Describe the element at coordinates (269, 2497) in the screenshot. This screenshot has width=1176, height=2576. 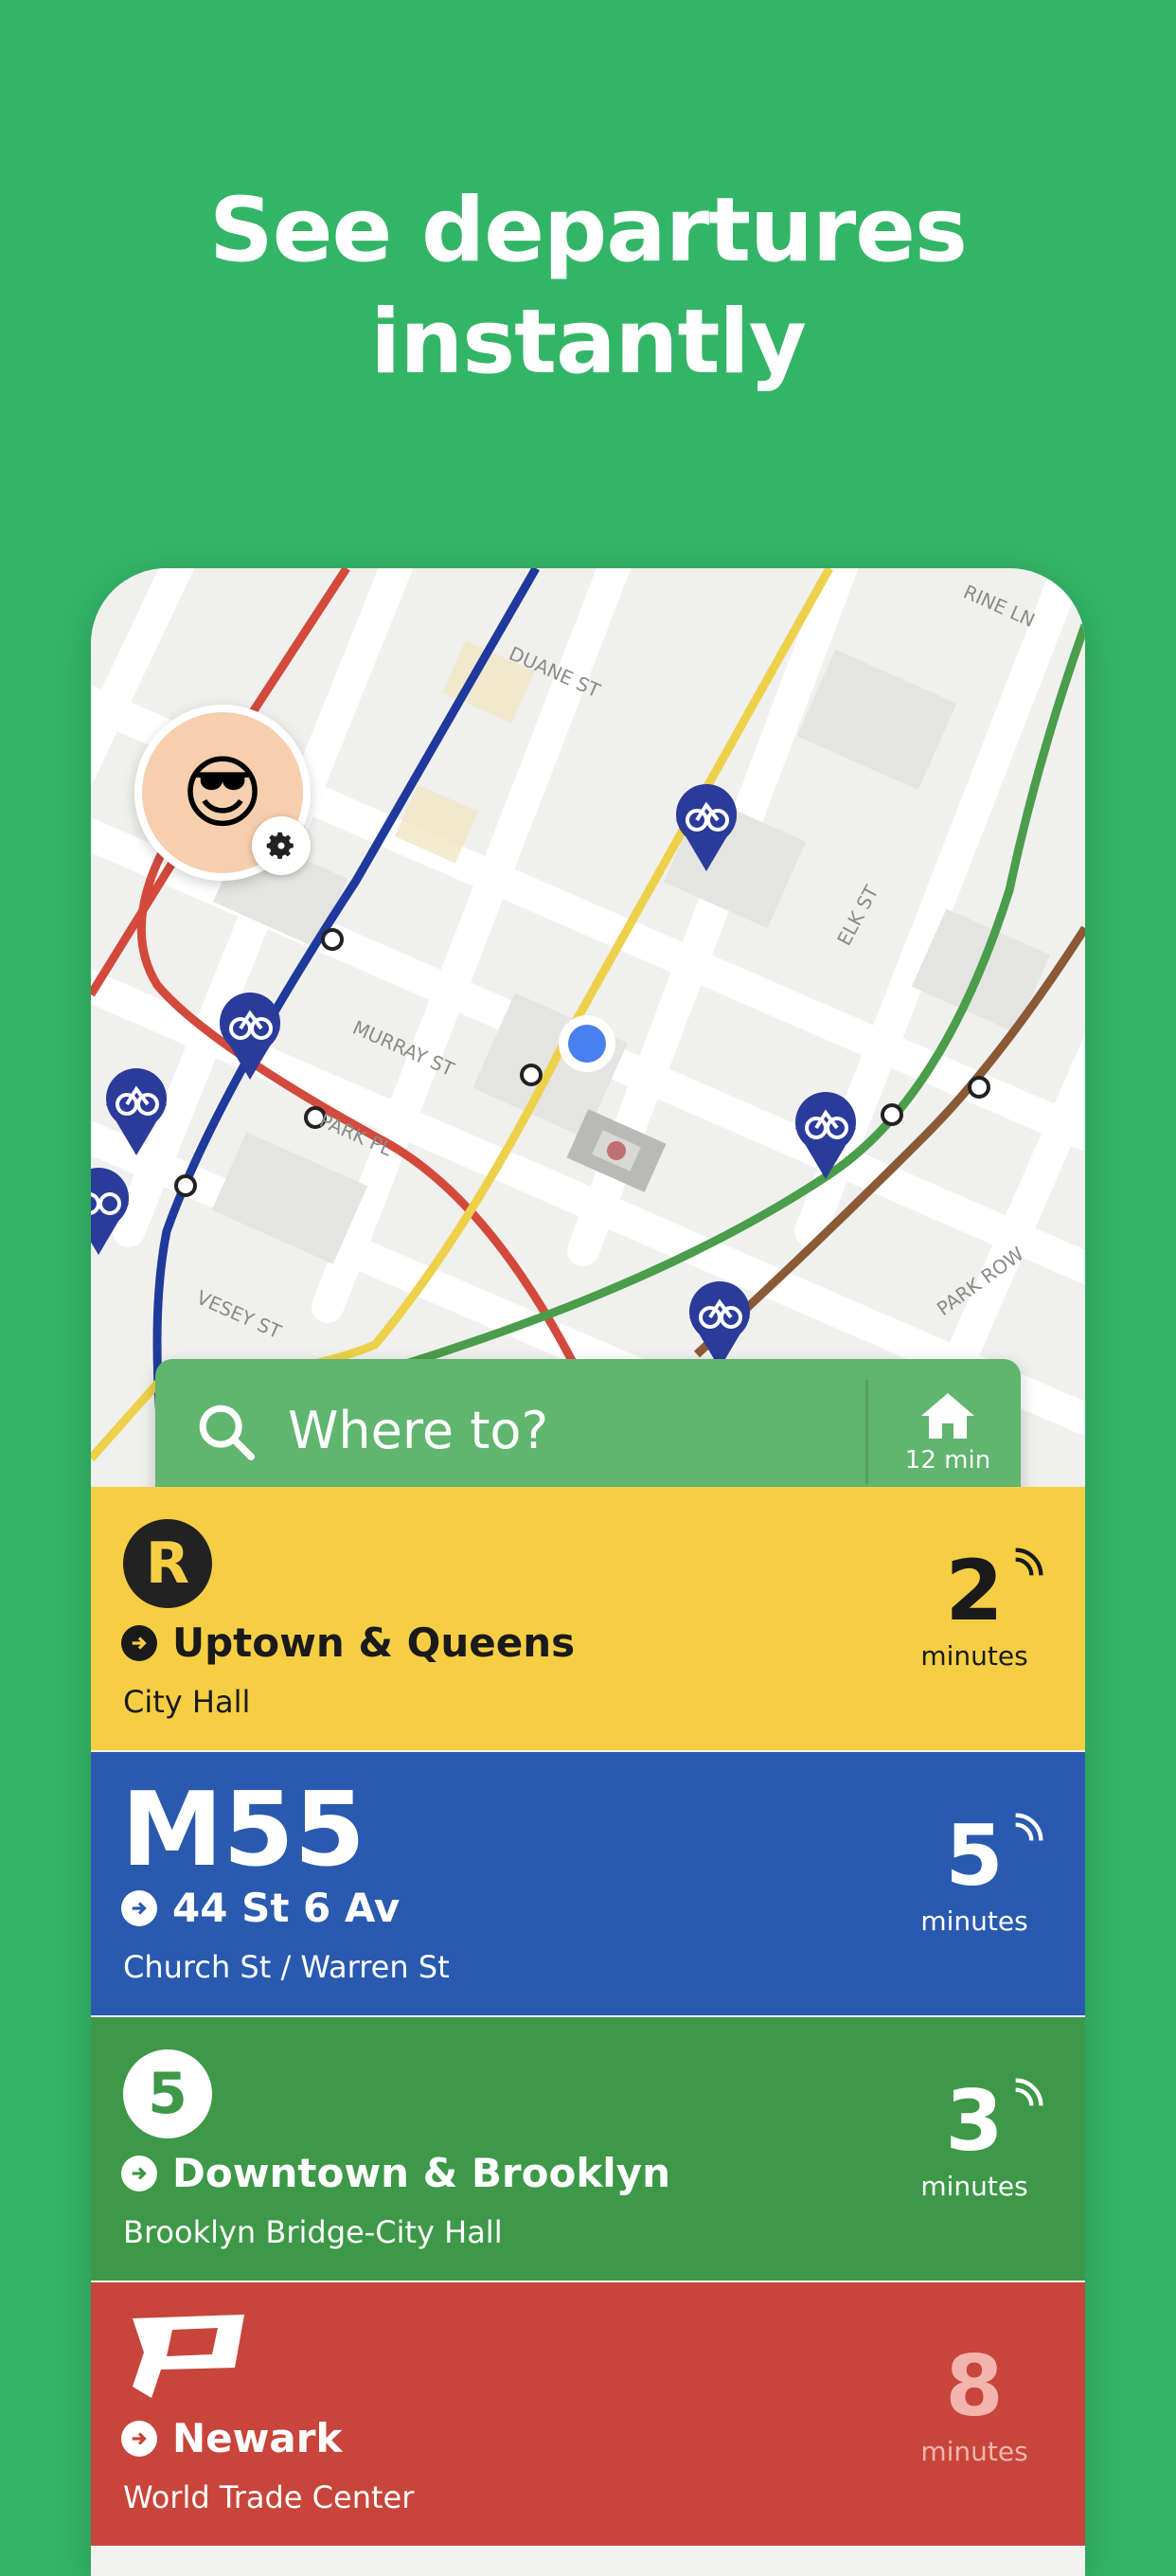
I see `stop-label: World Trade Center` at that location.